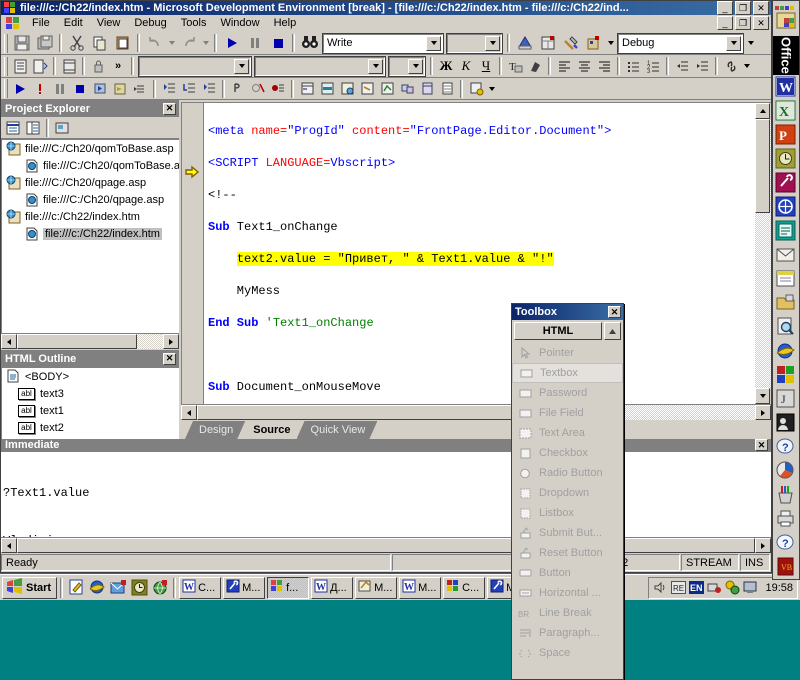  I want to click on block-format-arrow, so click(241, 66).